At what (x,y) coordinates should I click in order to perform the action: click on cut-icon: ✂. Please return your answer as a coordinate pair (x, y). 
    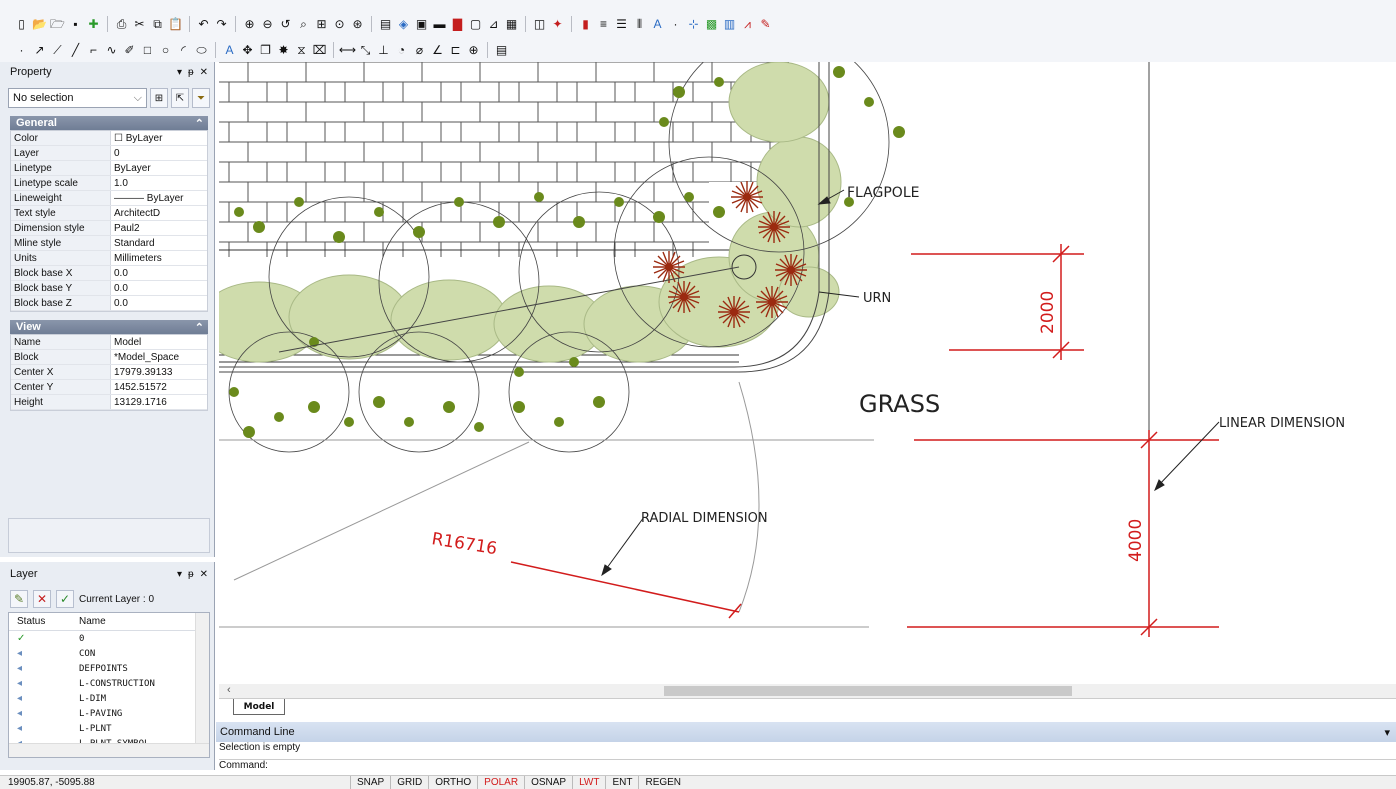
    Looking at the image, I should click on (139, 24).